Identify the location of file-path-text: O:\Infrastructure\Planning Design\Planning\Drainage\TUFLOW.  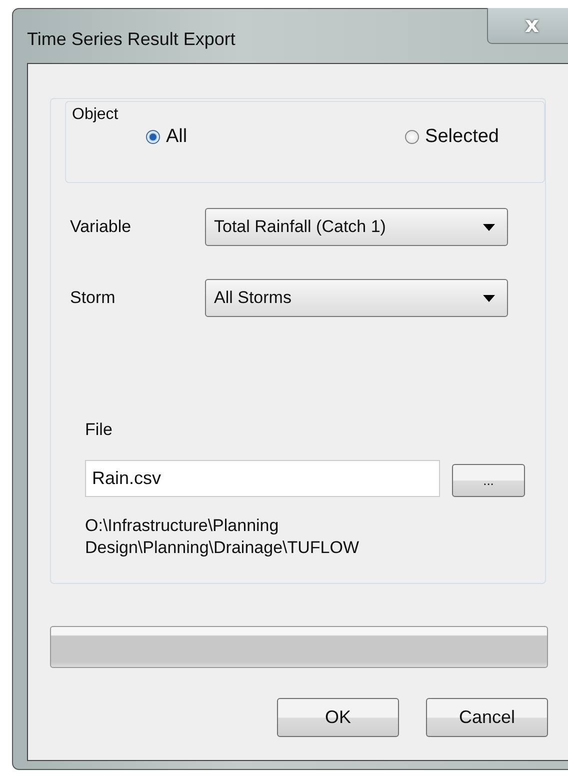
(222, 537).